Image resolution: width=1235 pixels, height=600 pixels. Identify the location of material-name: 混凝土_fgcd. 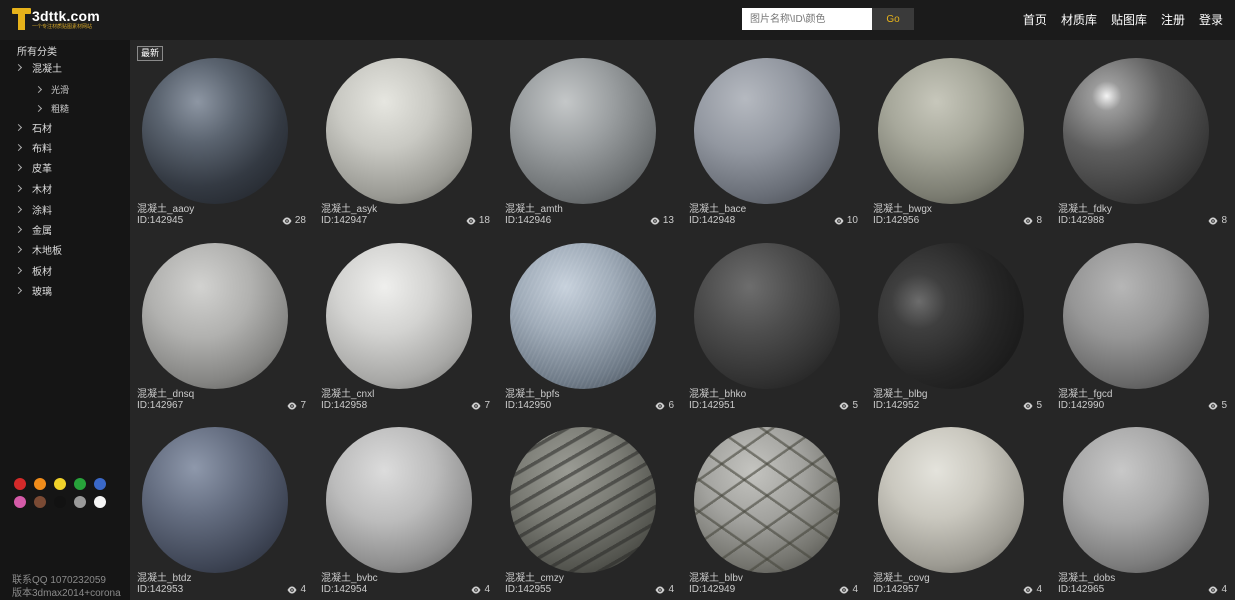
(1085, 392).